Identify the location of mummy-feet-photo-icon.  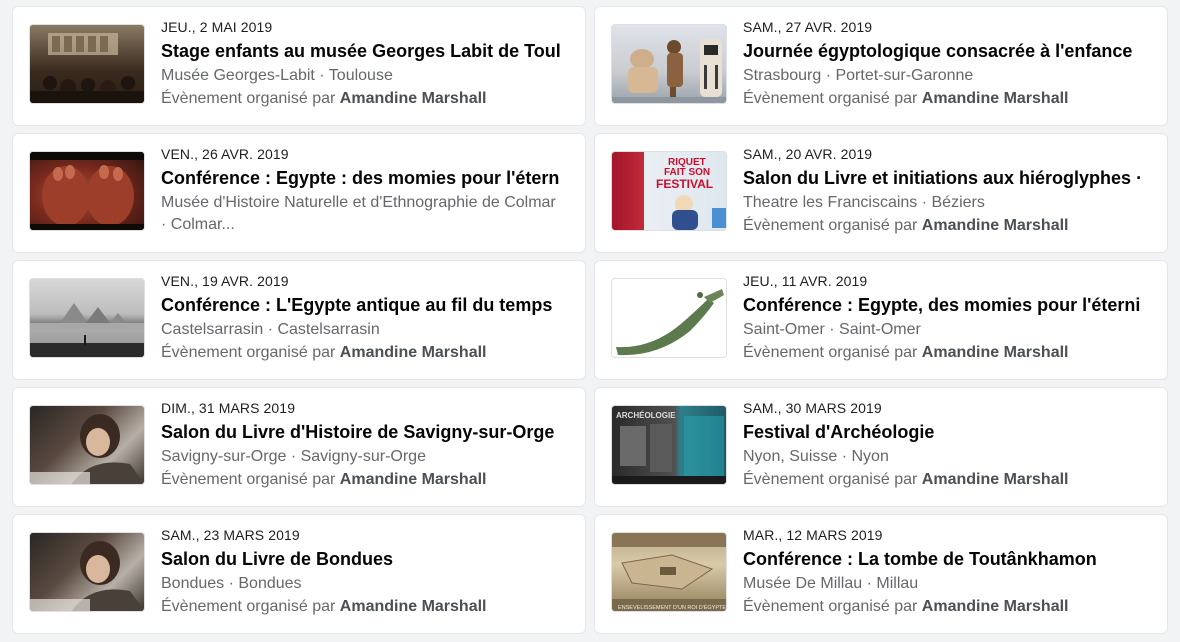
(87, 191).